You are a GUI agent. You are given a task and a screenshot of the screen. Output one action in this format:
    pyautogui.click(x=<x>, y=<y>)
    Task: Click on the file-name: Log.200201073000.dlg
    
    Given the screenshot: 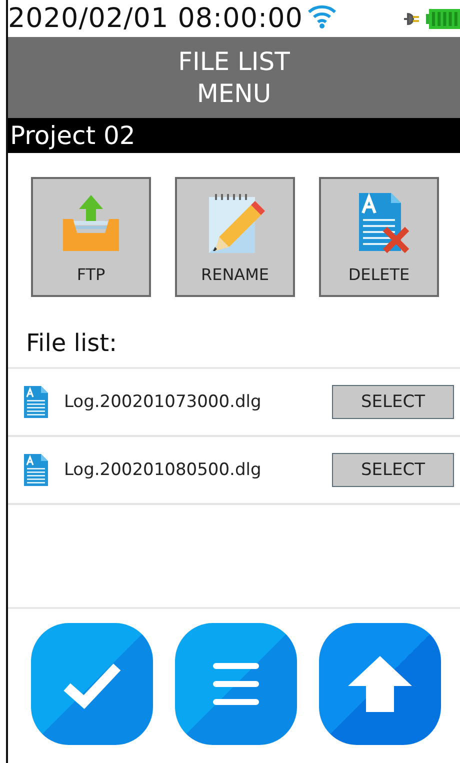 What is the action you would take?
    pyautogui.click(x=163, y=402)
    